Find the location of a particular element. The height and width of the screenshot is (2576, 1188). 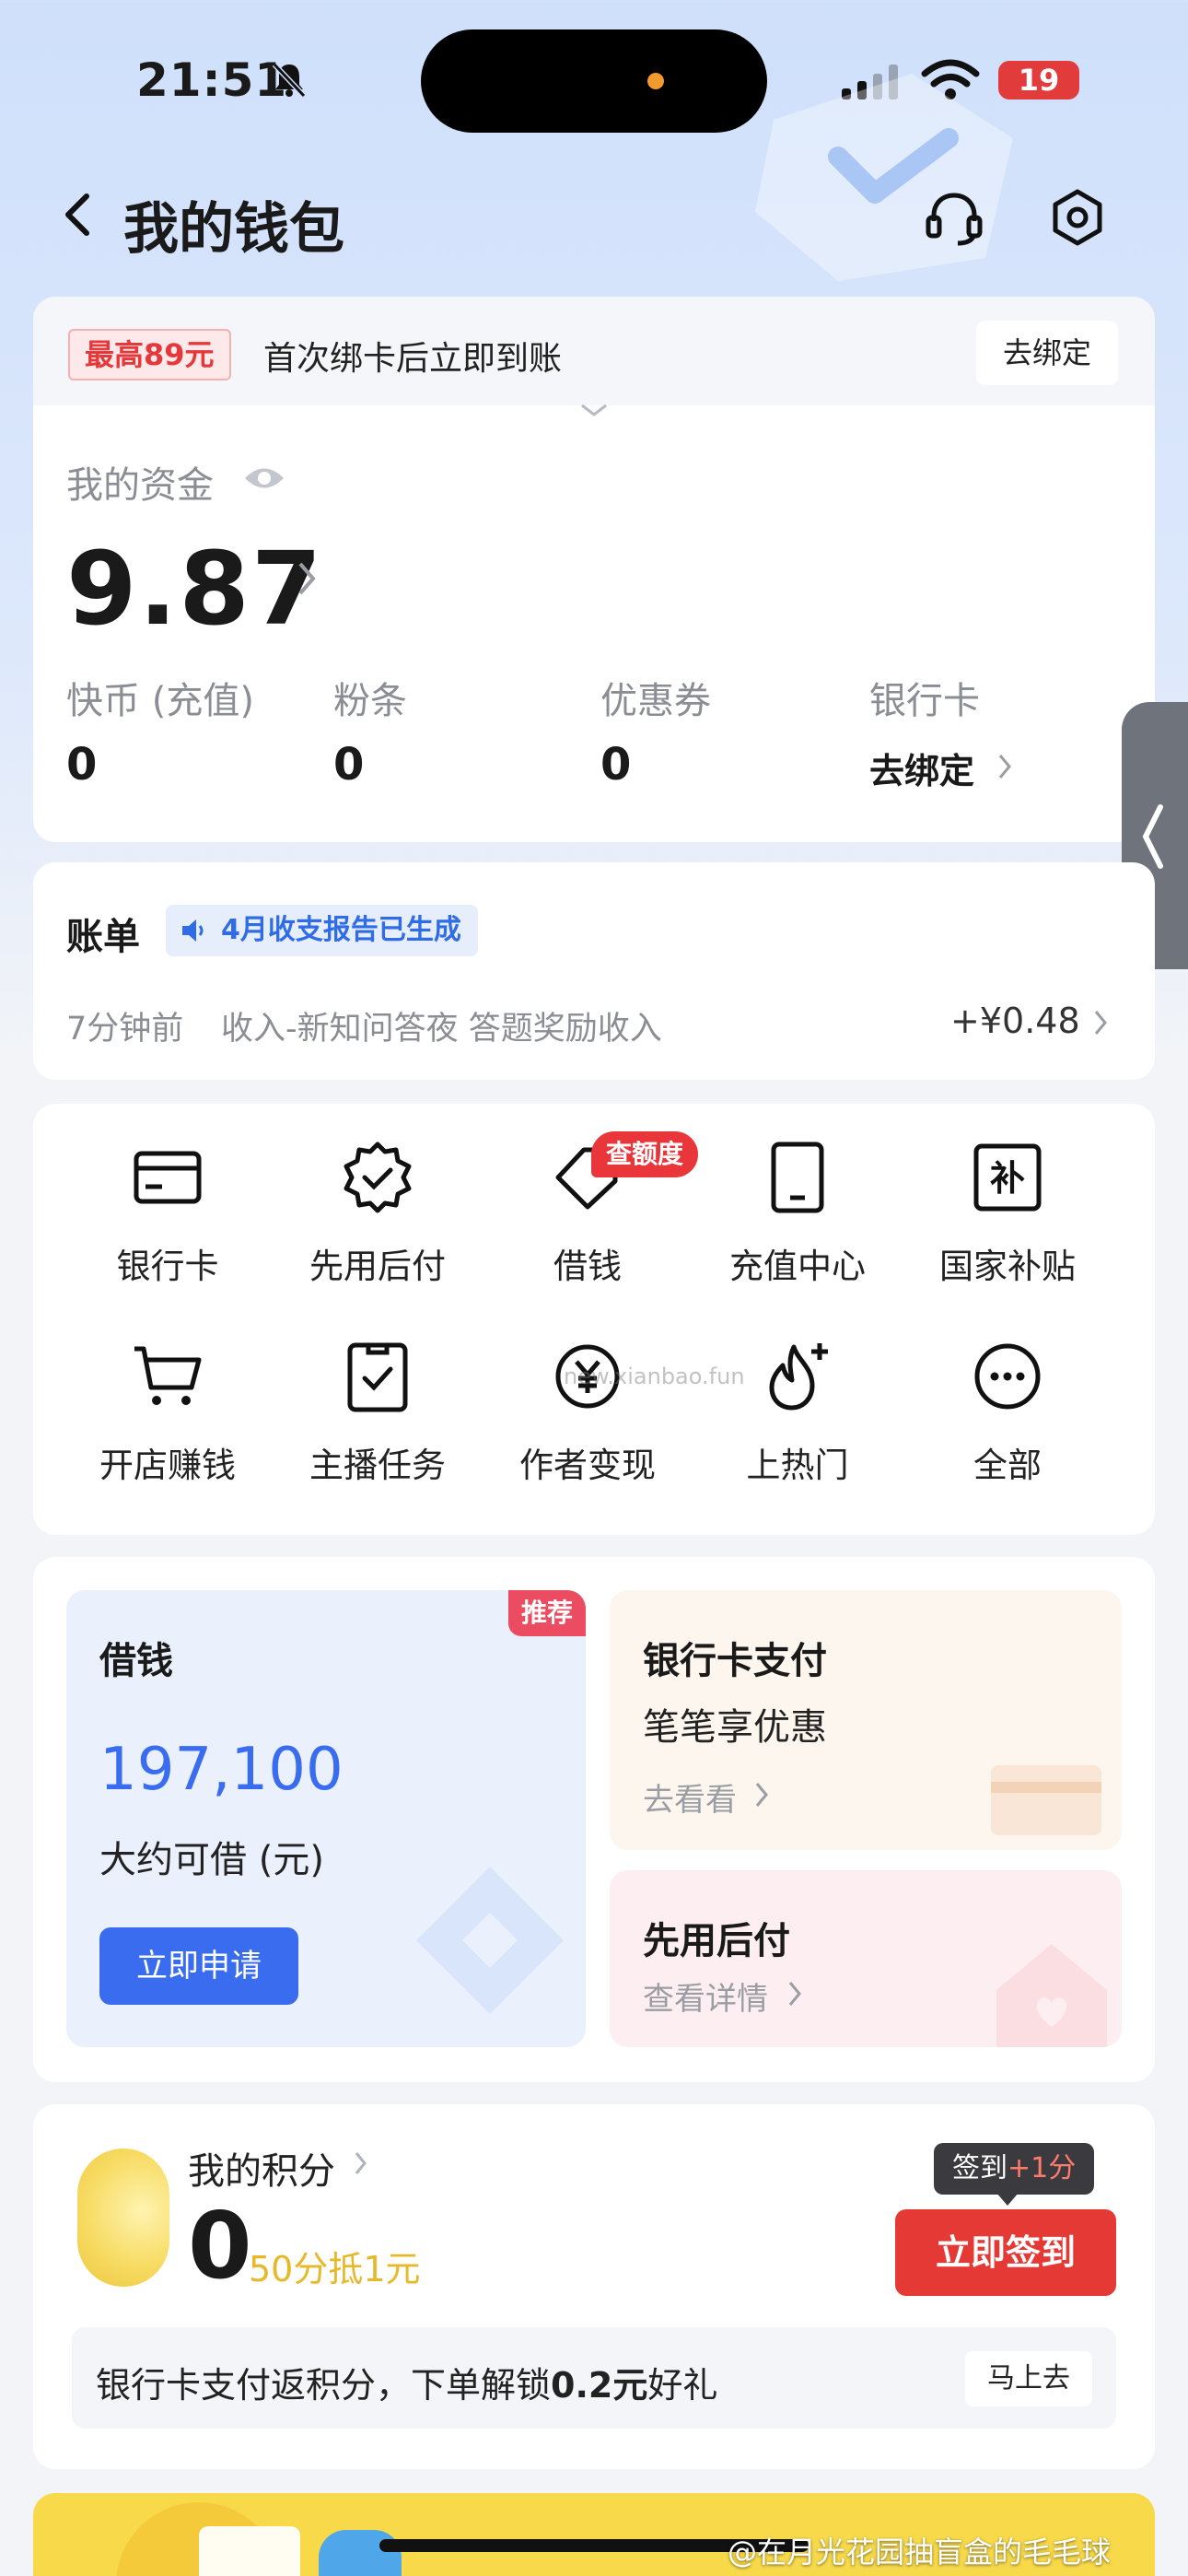

bank-card-icon is located at coordinates (168, 1177).